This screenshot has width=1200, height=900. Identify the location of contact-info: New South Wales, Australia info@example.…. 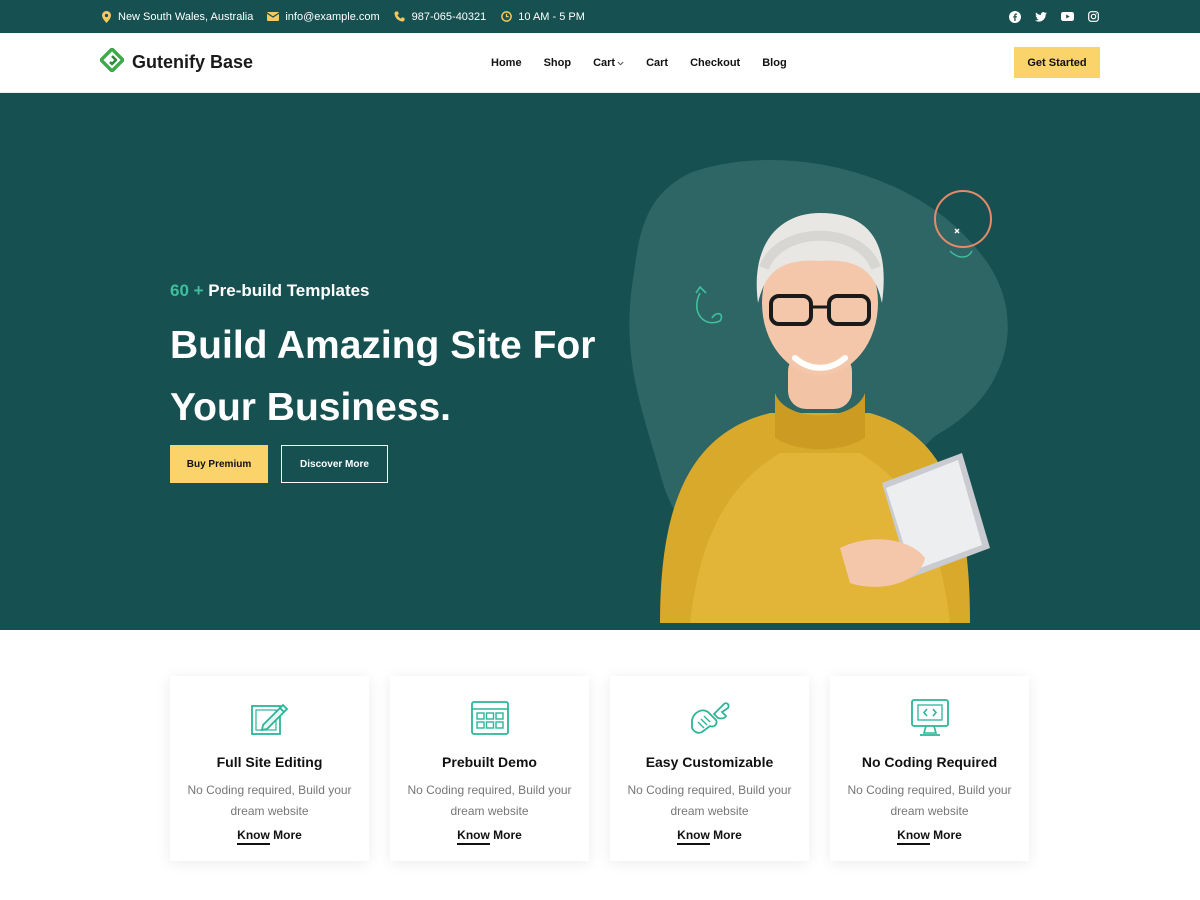
(342, 16).